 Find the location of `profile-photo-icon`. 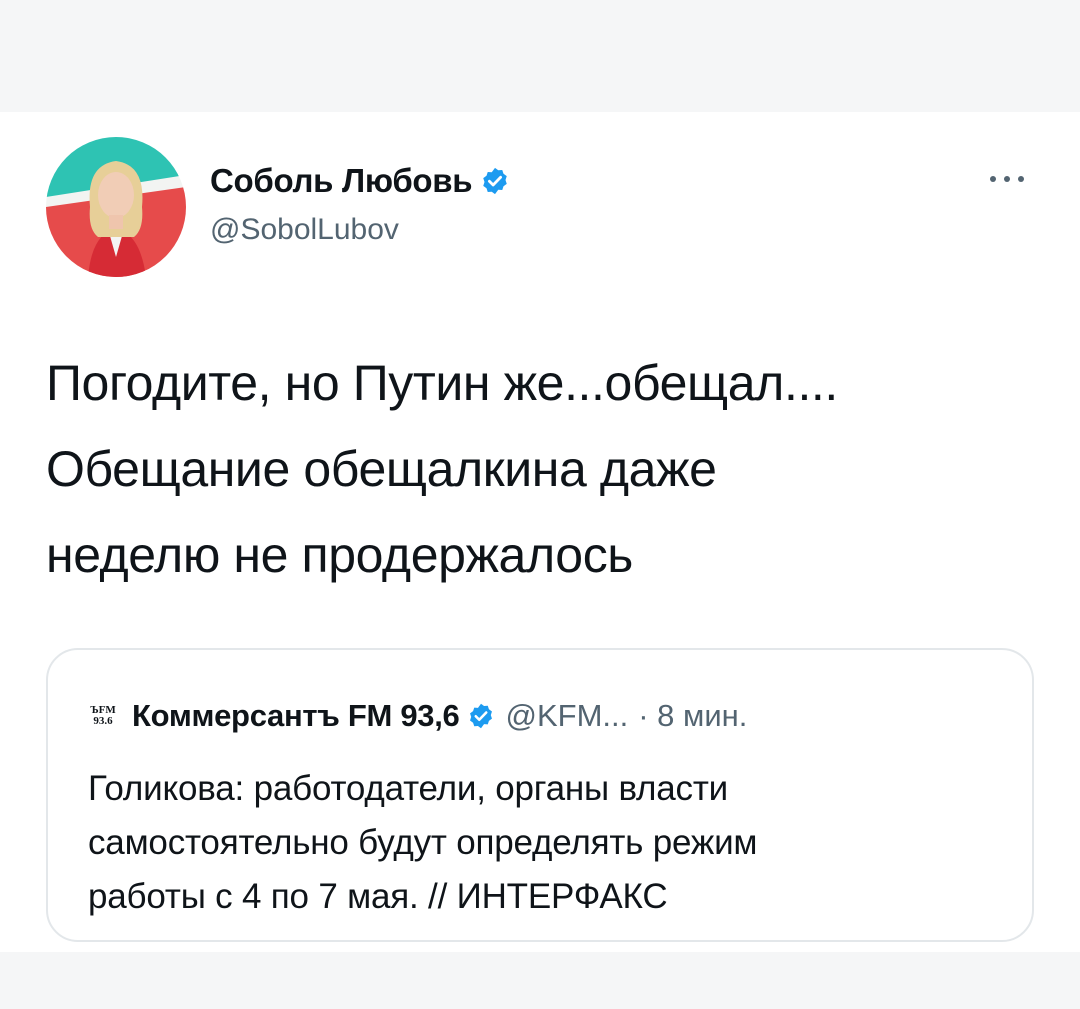

profile-photo-icon is located at coordinates (116, 207).